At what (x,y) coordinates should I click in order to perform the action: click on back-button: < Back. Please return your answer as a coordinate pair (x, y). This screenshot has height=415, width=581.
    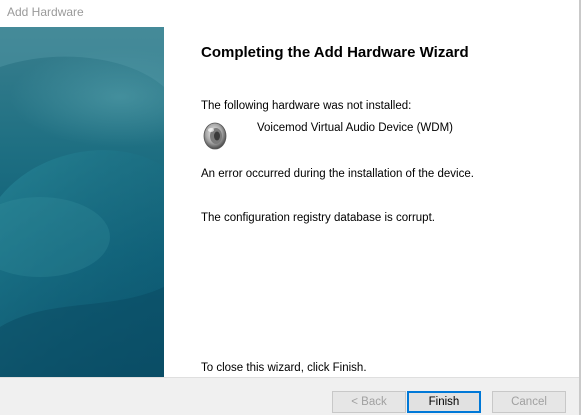
    Looking at the image, I should click on (369, 402).